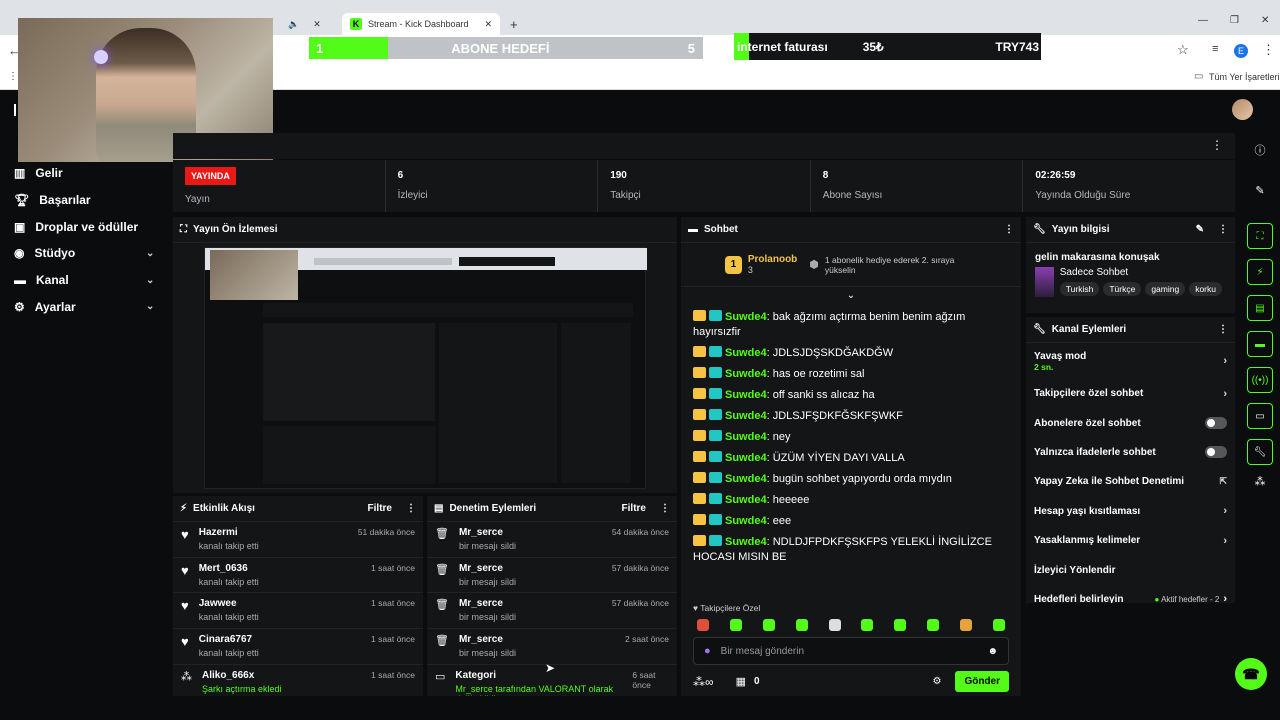 This screenshot has height=720, width=1280. What do you see at coordinates (1260, 190) in the screenshot?
I see `pencil-icon: ✎` at bounding box center [1260, 190].